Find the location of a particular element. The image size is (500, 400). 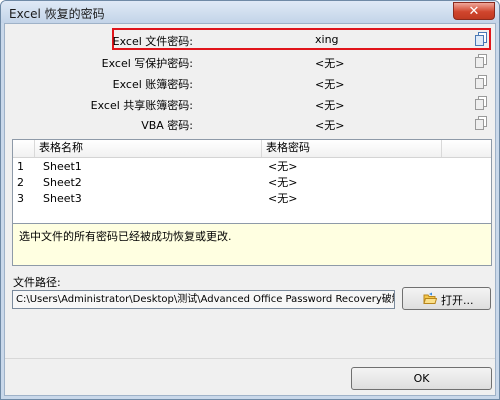

column-header-index is located at coordinates (24, 148).